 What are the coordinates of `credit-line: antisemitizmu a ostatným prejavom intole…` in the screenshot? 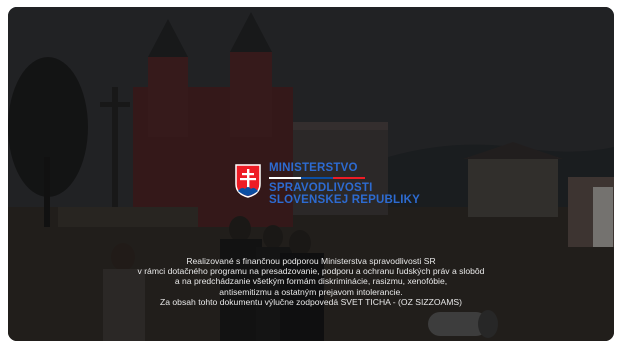 It's located at (311, 291).